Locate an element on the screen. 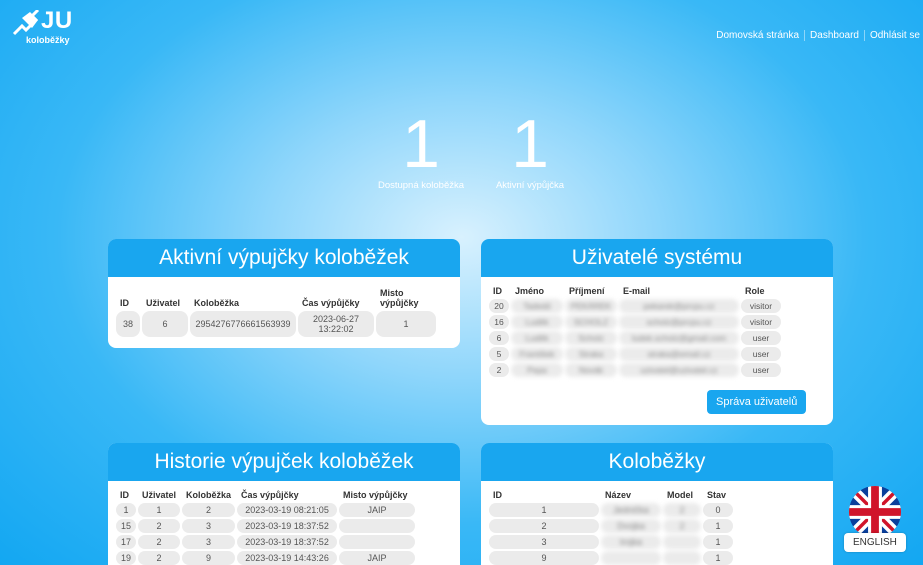  table-cell: 15 is located at coordinates (126, 526).